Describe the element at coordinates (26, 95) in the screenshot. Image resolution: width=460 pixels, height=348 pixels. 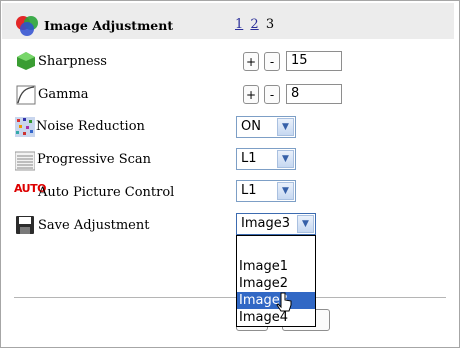
I see `gamma-icon` at that location.